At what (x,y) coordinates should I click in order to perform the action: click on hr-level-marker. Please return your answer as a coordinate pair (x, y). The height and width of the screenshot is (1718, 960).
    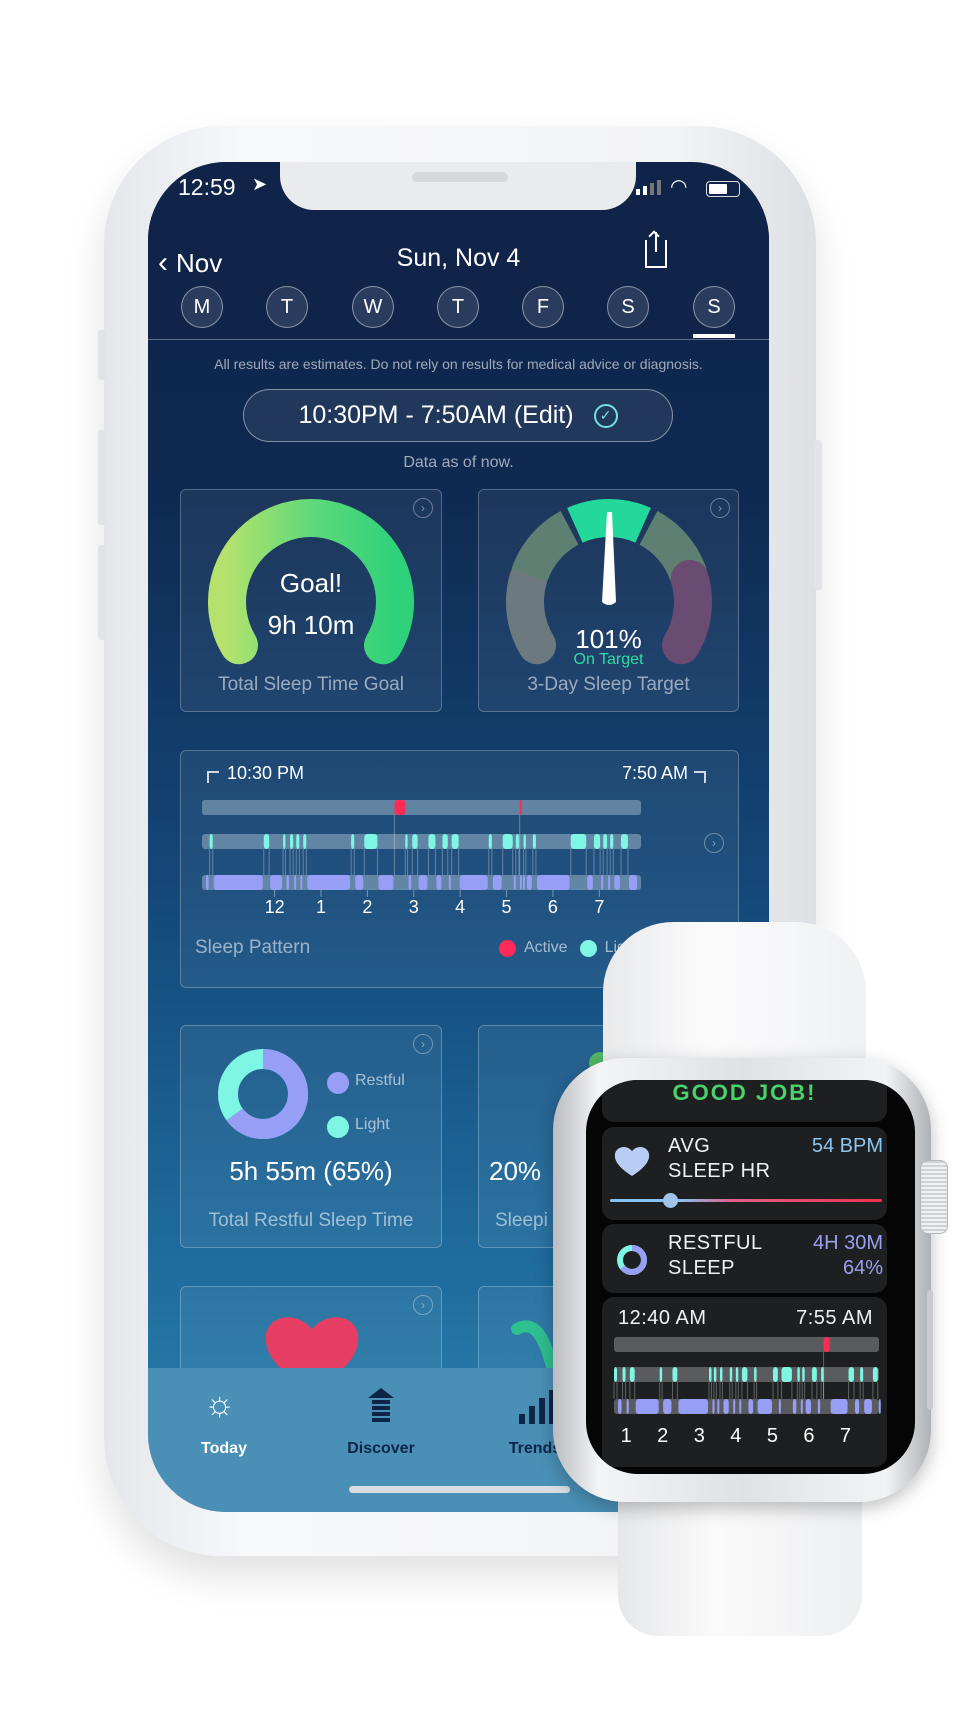
    Looking at the image, I should click on (670, 1200).